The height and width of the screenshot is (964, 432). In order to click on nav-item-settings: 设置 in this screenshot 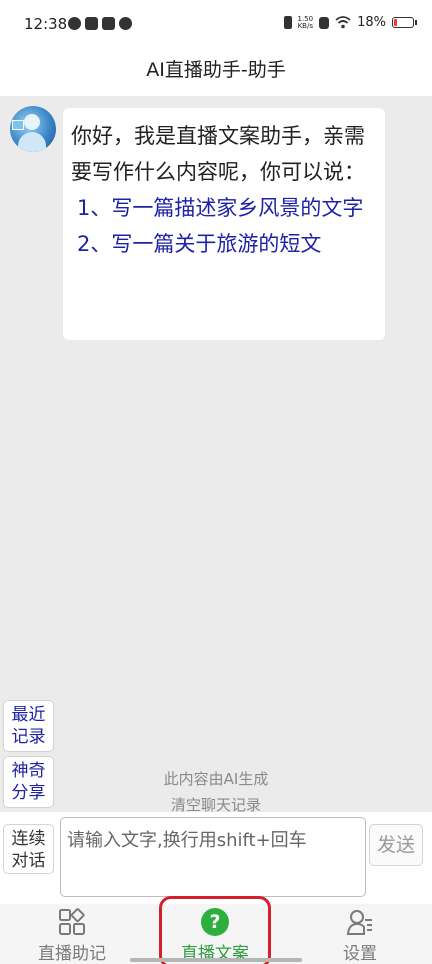, I will do `click(360, 934)`.